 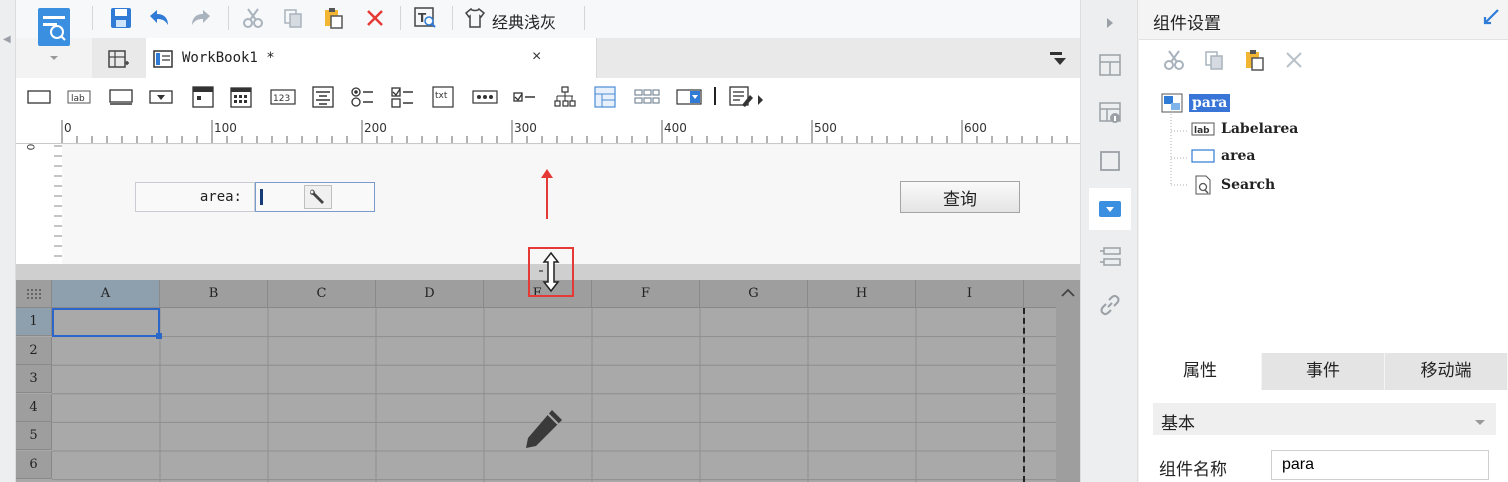 What do you see at coordinates (1110, 65) in the screenshot?
I see `layout-icon` at bounding box center [1110, 65].